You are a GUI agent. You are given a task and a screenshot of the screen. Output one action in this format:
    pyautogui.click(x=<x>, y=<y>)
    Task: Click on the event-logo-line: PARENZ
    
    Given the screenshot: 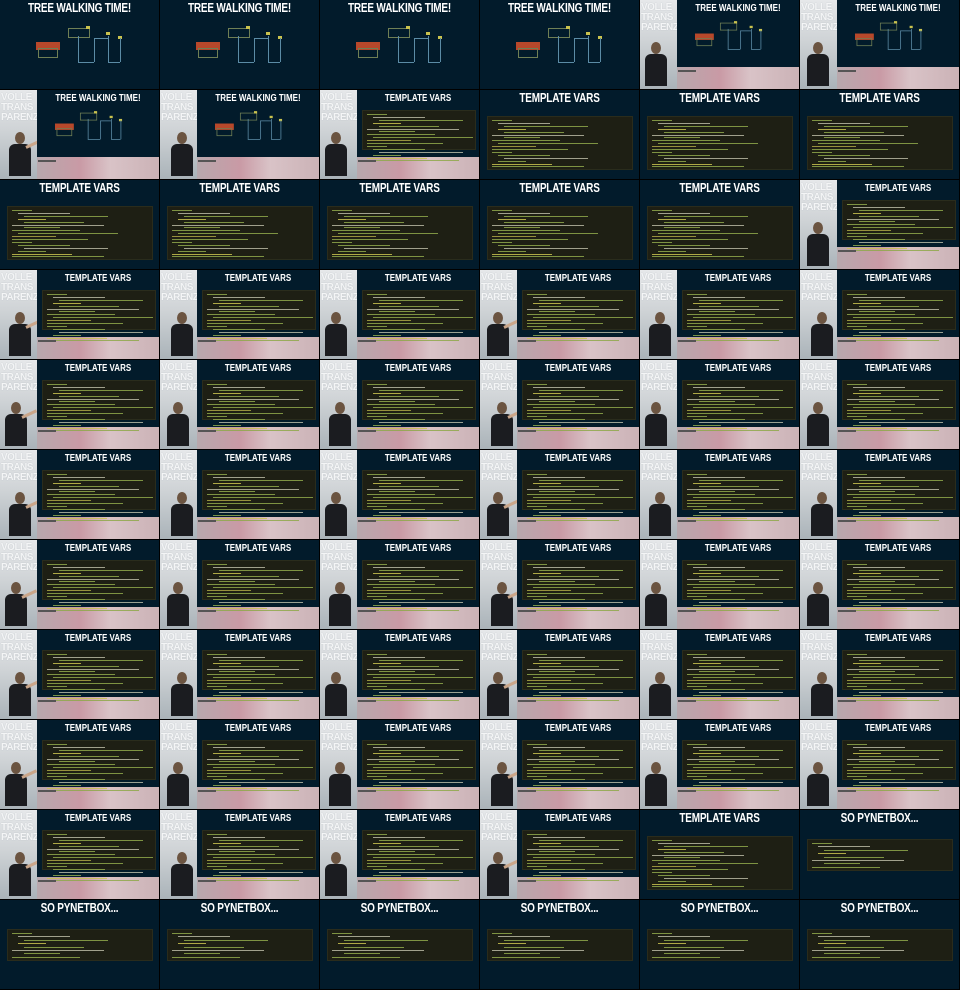 What is the action you would take?
    pyautogui.click(x=20, y=567)
    